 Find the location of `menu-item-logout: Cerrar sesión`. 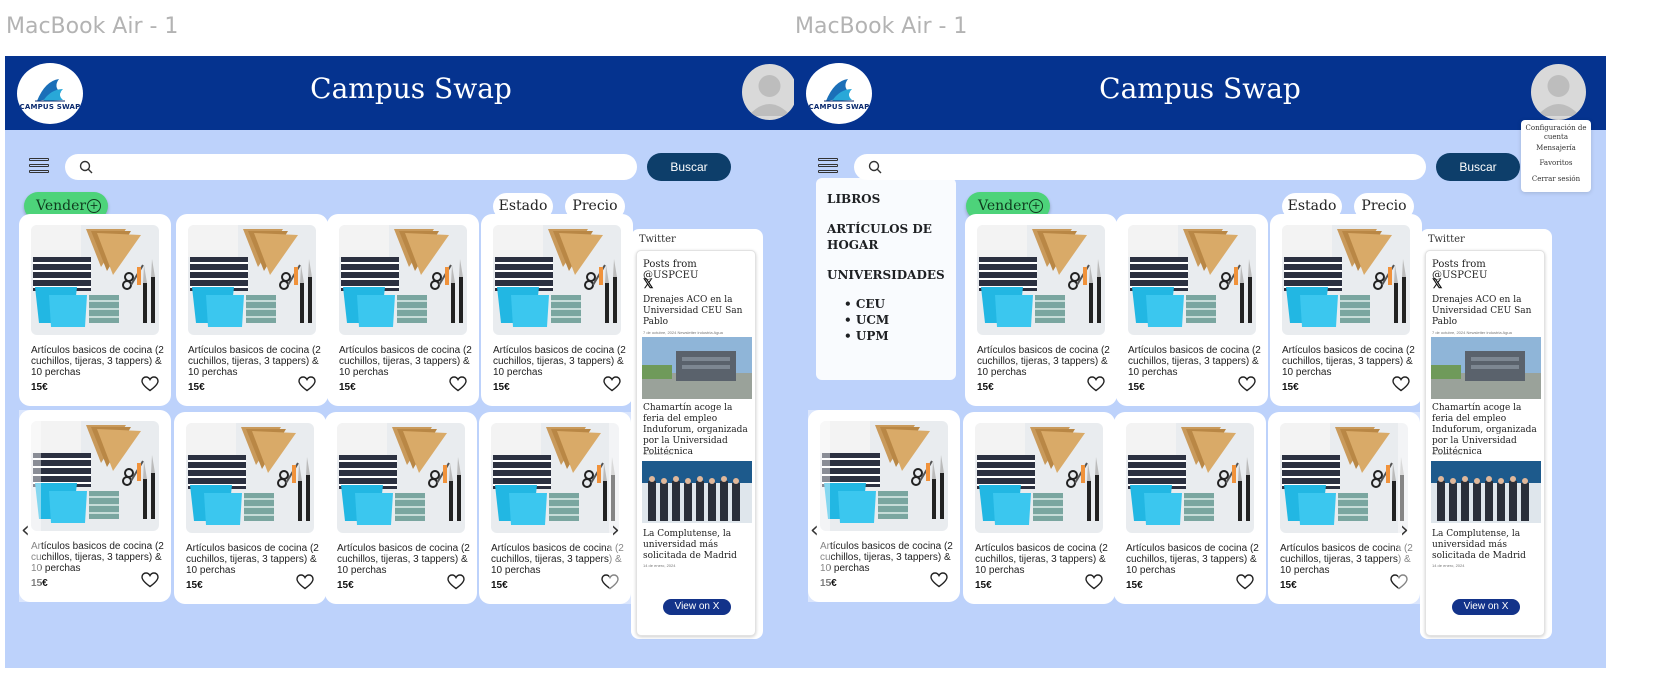

menu-item-logout: Cerrar sesión is located at coordinates (1556, 179).